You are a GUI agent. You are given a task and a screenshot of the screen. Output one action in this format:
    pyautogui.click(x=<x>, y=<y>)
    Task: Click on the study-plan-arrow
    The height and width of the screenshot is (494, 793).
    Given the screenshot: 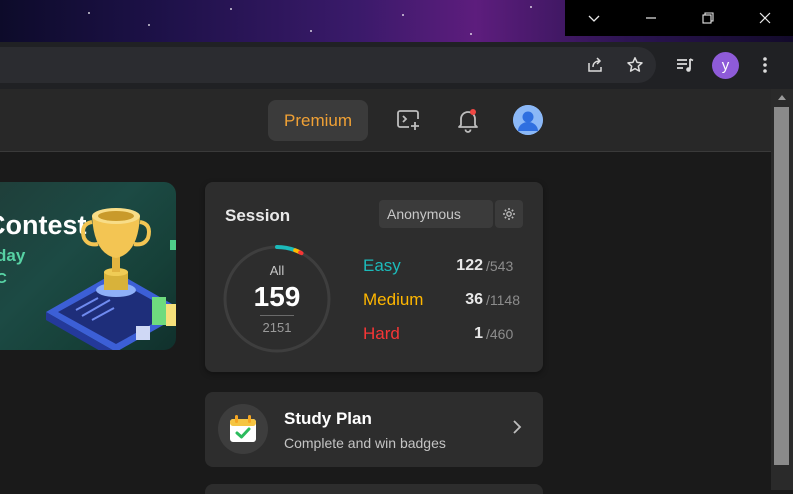 What is the action you would take?
    pyautogui.click(x=517, y=429)
    